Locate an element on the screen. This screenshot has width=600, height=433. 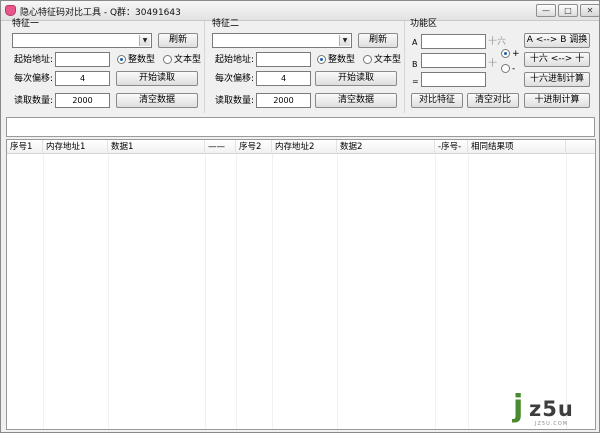
group1-process-combo: ▼ is located at coordinates (82, 40).